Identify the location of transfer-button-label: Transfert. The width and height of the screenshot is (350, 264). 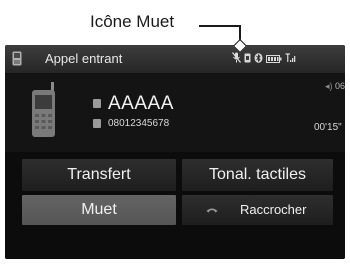
(99, 174).